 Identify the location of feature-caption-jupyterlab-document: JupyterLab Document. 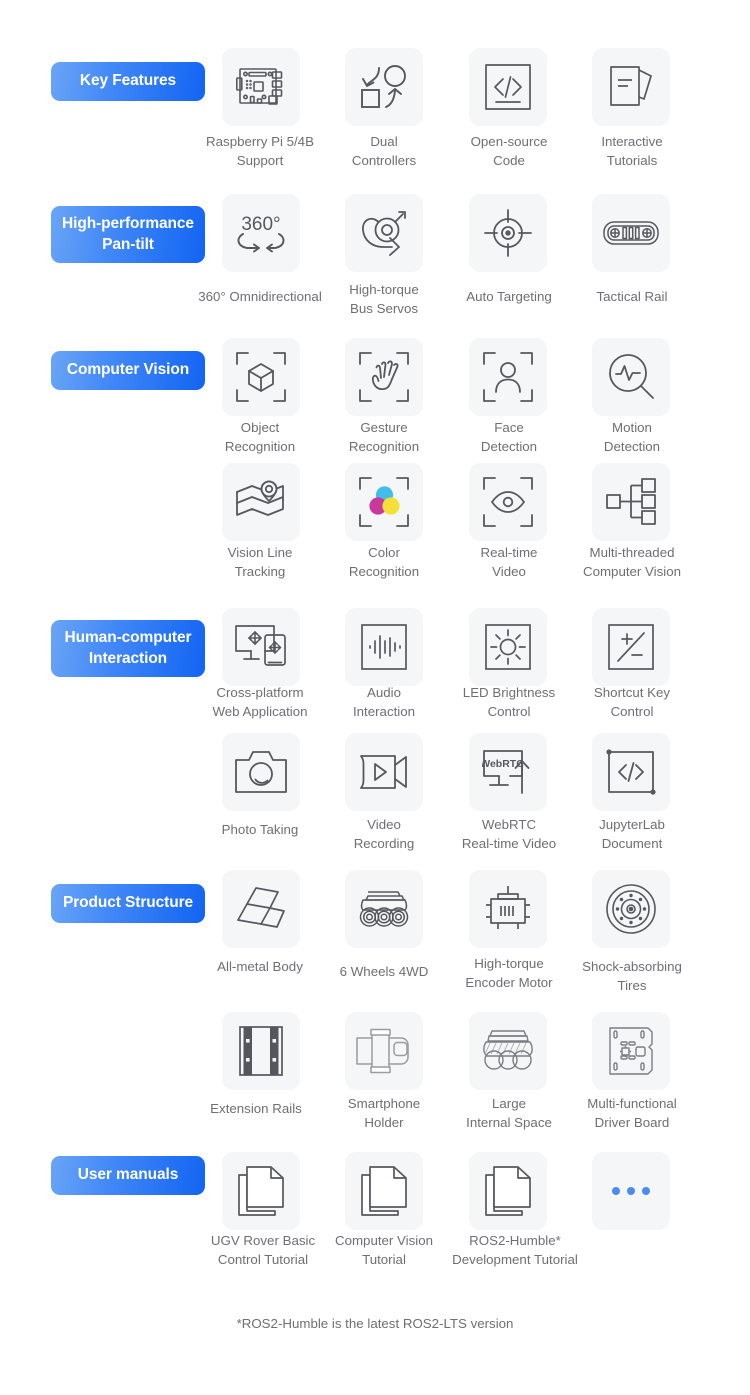
(632, 835).